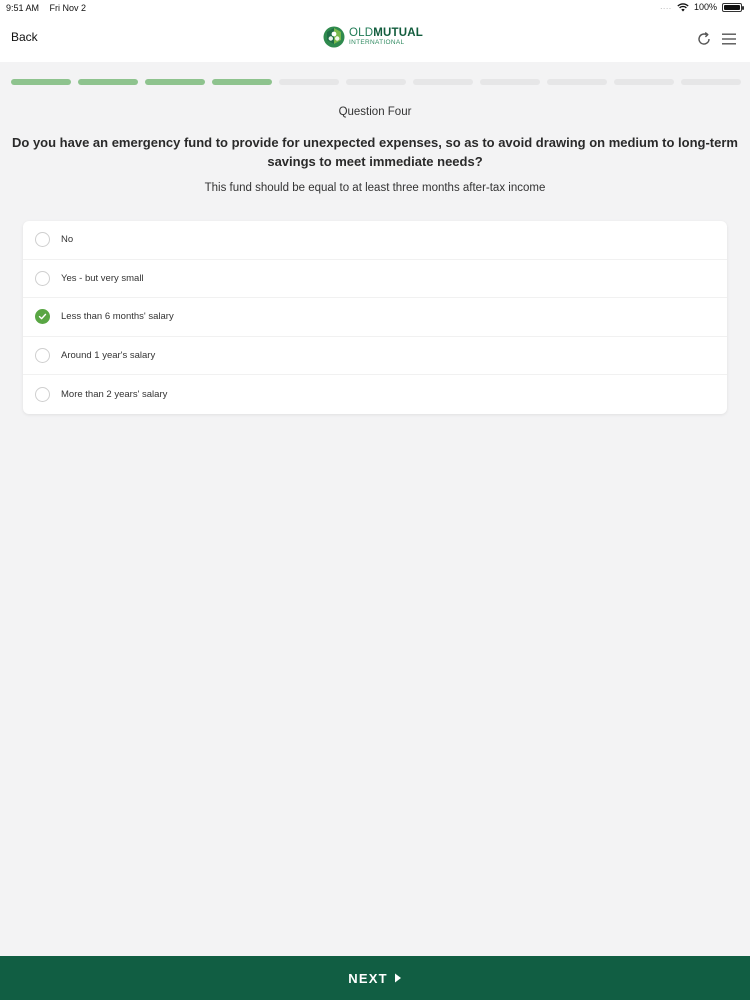  Describe the element at coordinates (23, 8) in the screenshot. I see `status-time: 9:51 AM` at that location.